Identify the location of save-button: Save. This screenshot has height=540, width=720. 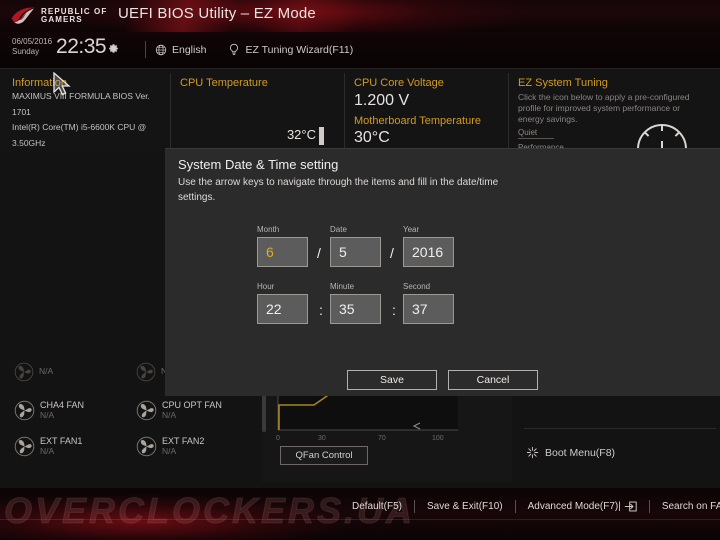
(392, 380).